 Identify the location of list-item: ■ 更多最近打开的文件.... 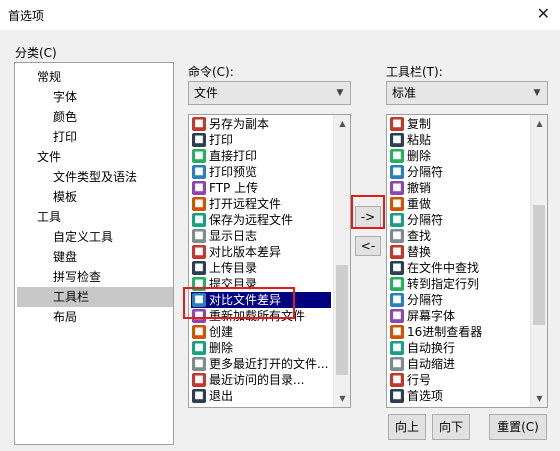
(261, 364).